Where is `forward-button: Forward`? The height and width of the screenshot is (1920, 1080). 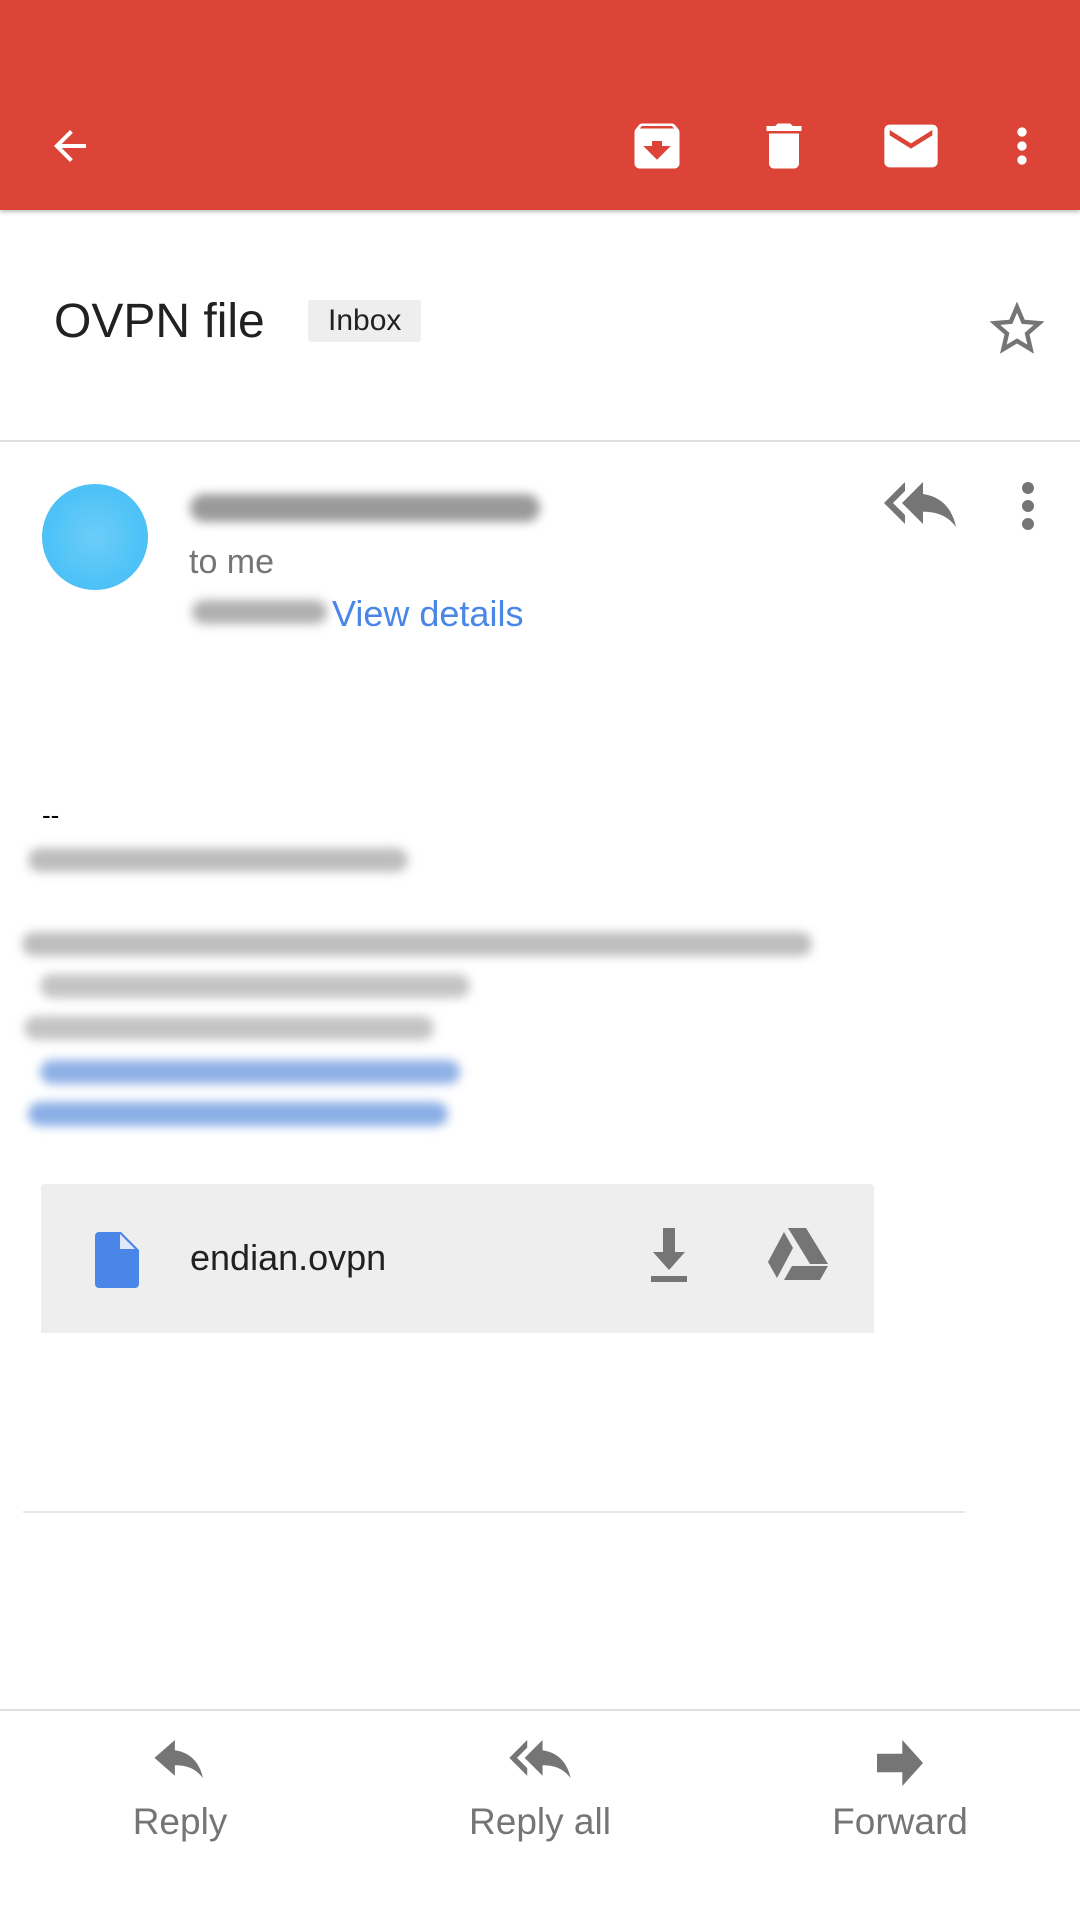 forward-button: Forward is located at coordinates (900, 1810).